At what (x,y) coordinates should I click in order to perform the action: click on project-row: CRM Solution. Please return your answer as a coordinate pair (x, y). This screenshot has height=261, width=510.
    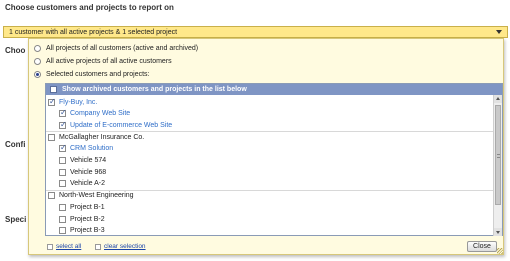
    Looking at the image, I should click on (86, 148).